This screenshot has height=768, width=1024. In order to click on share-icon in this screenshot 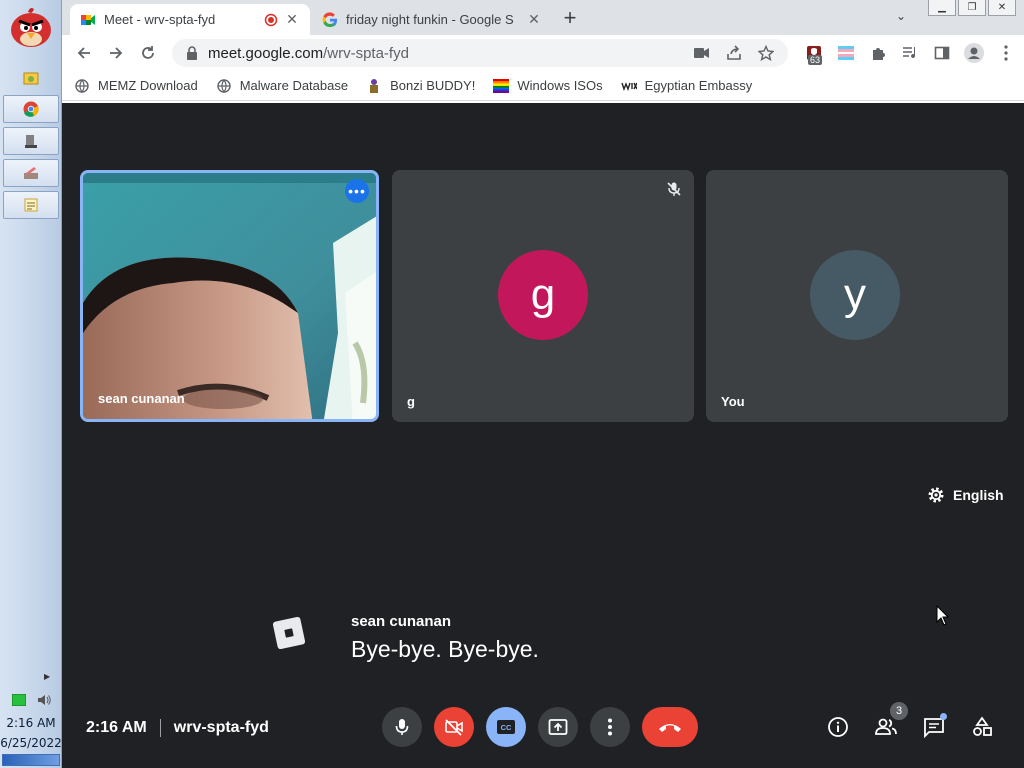, I will do `click(734, 53)`.